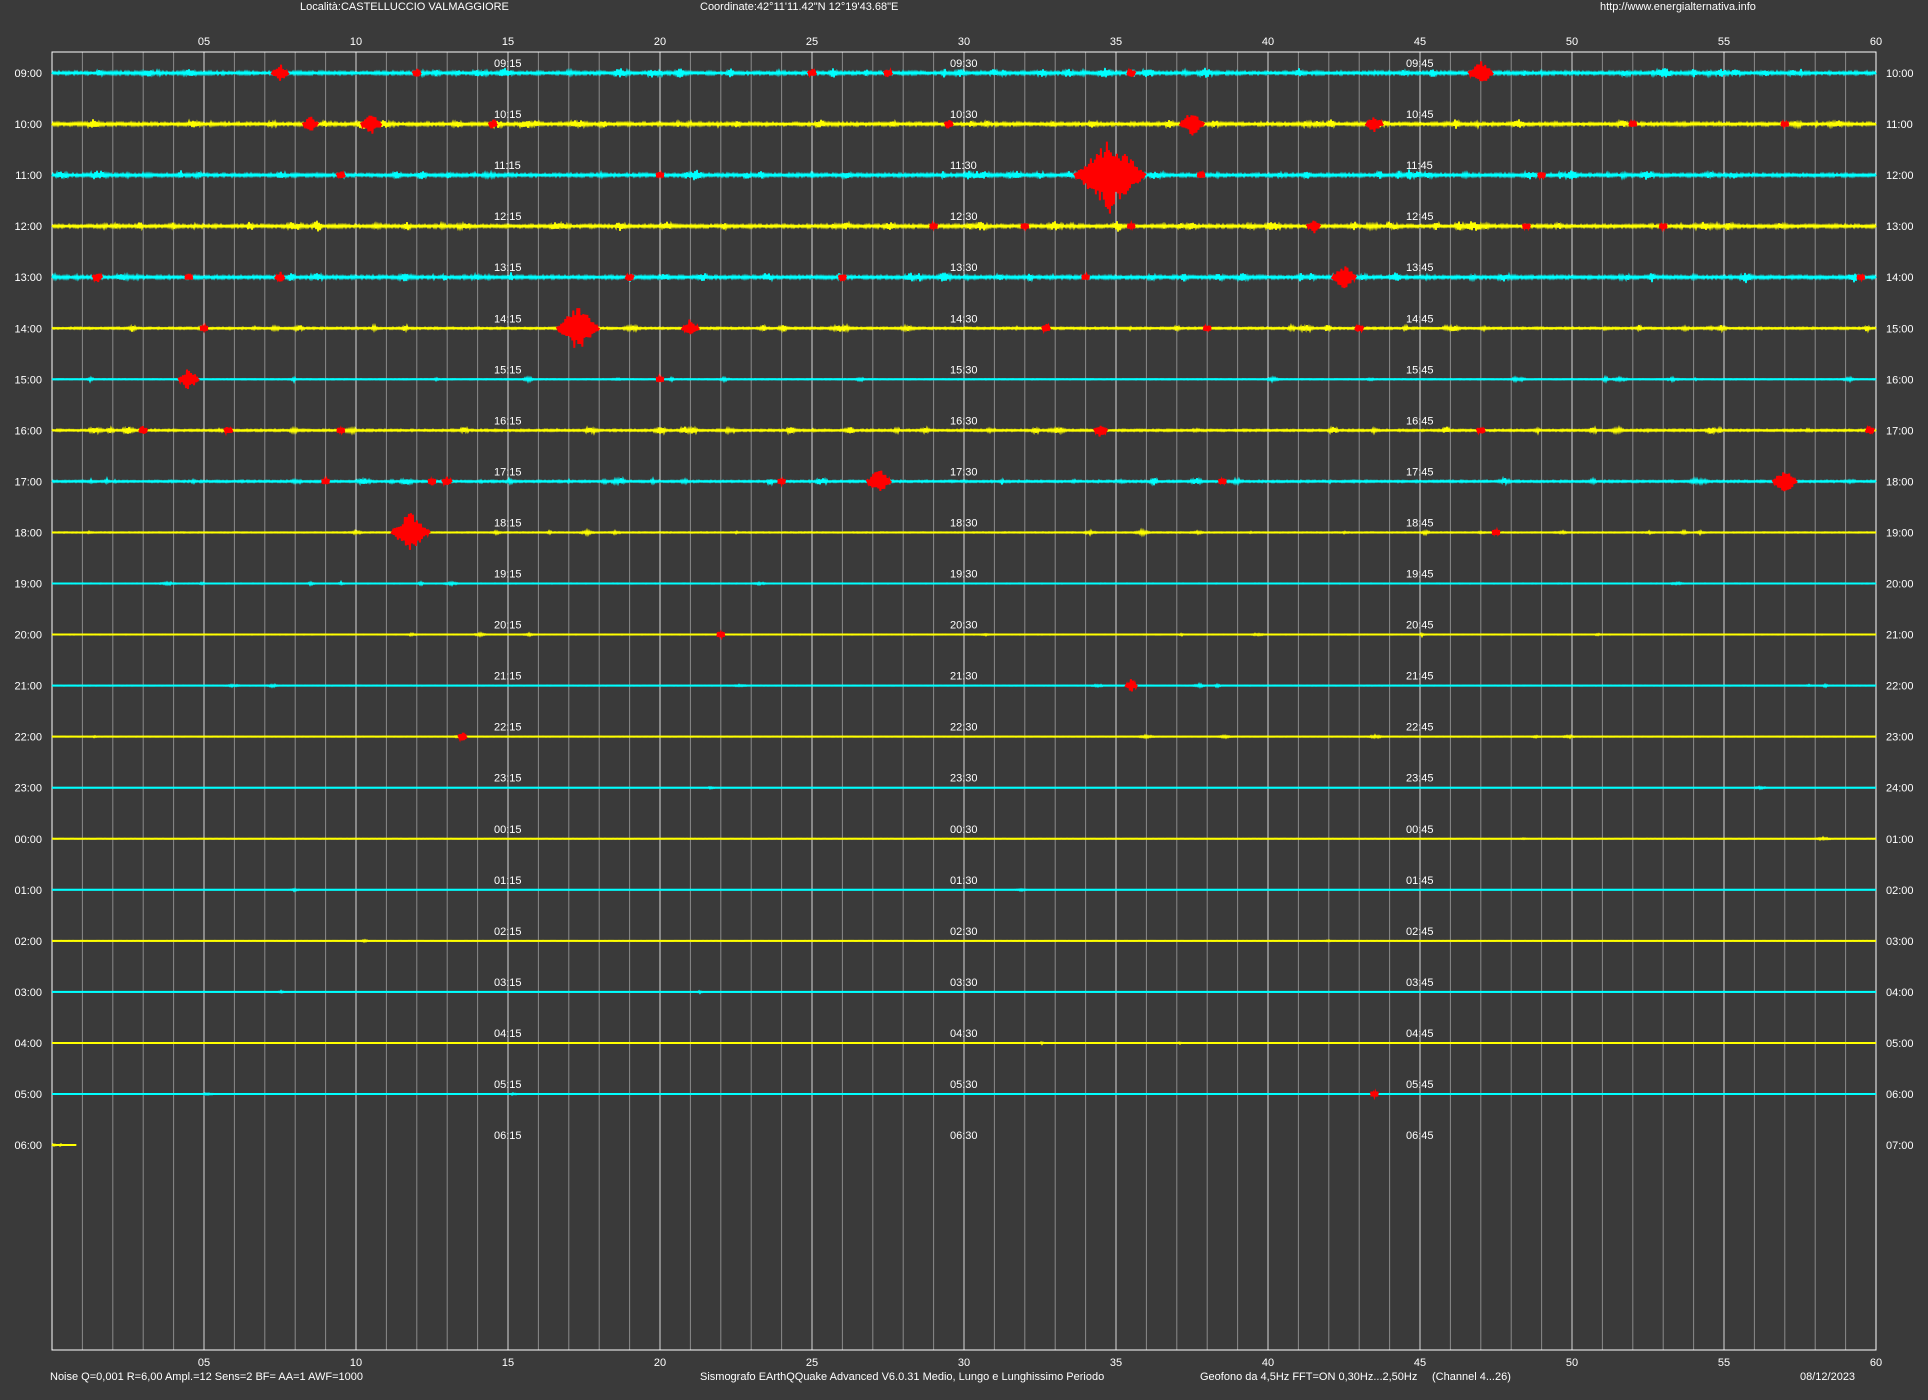 Image resolution: width=1928 pixels, height=1400 pixels. Describe the element at coordinates (508, 830) in the screenshot. I see `quarter-time-label: 00:15` at that location.